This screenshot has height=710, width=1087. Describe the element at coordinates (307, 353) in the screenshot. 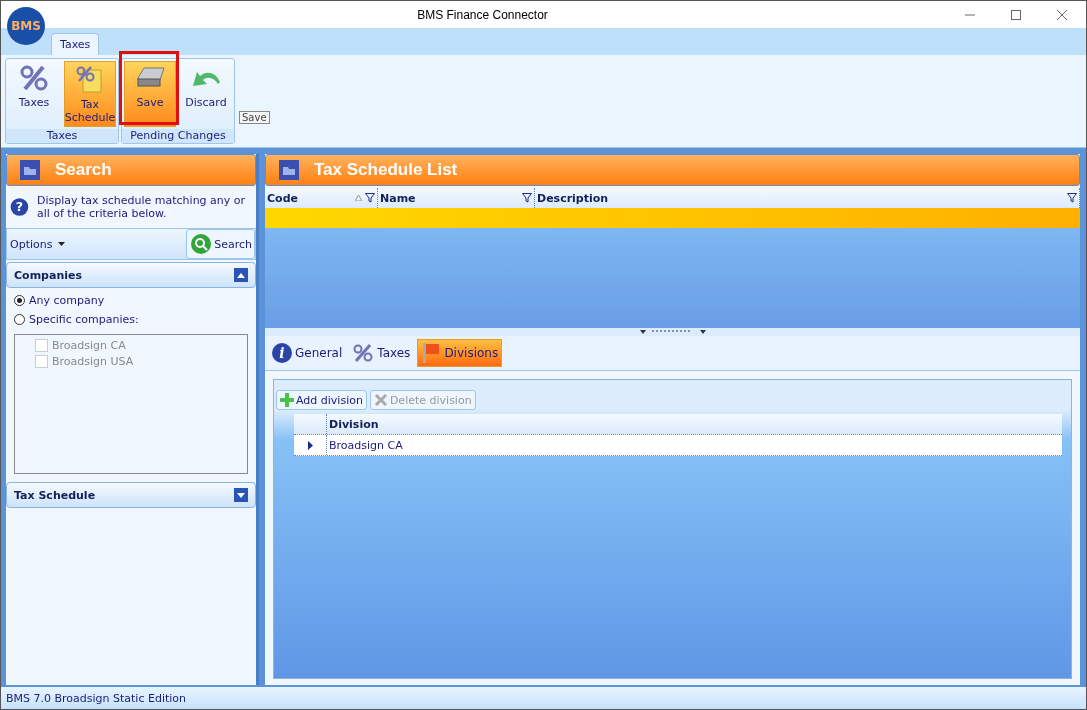

I see `detail-tab: i General` at that location.